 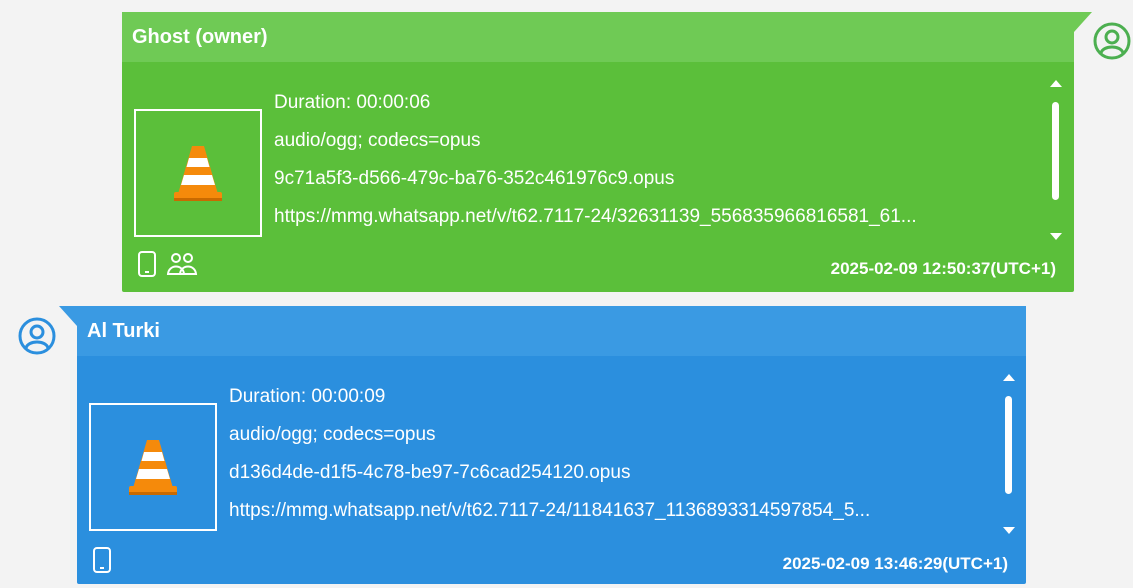 I want to click on sender-name: Al Turki, so click(x=551, y=331).